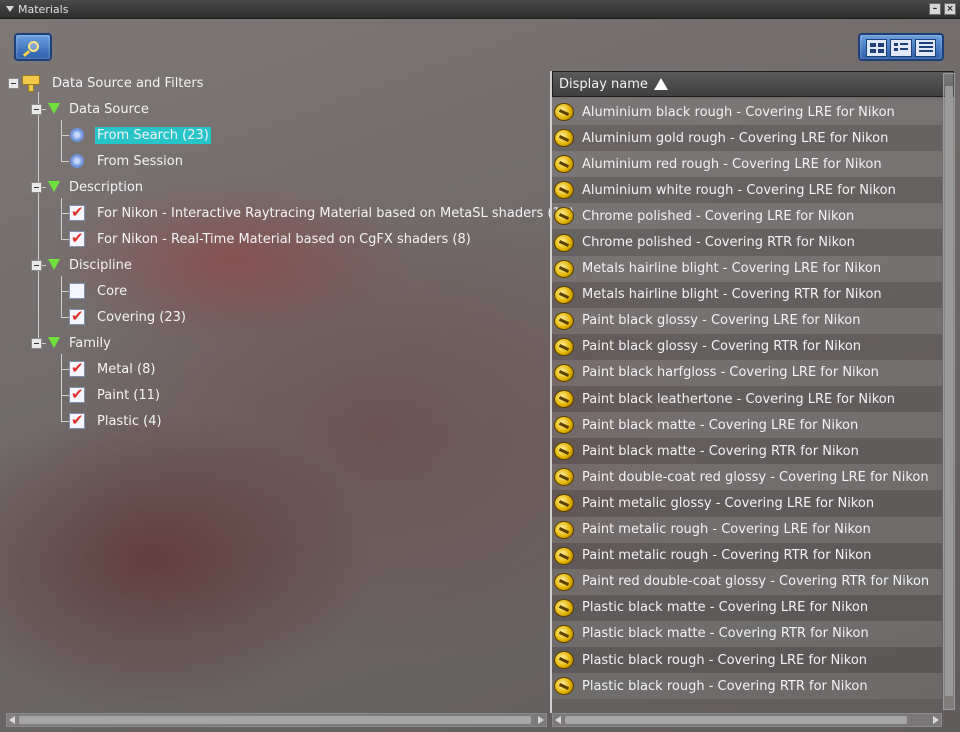 Image resolution: width=960 pixels, height=732 pixels. What do you see at coordinates (32, 83) in the screenshot?
I see `data-source-root-icon` at bounding box center [32, 83].